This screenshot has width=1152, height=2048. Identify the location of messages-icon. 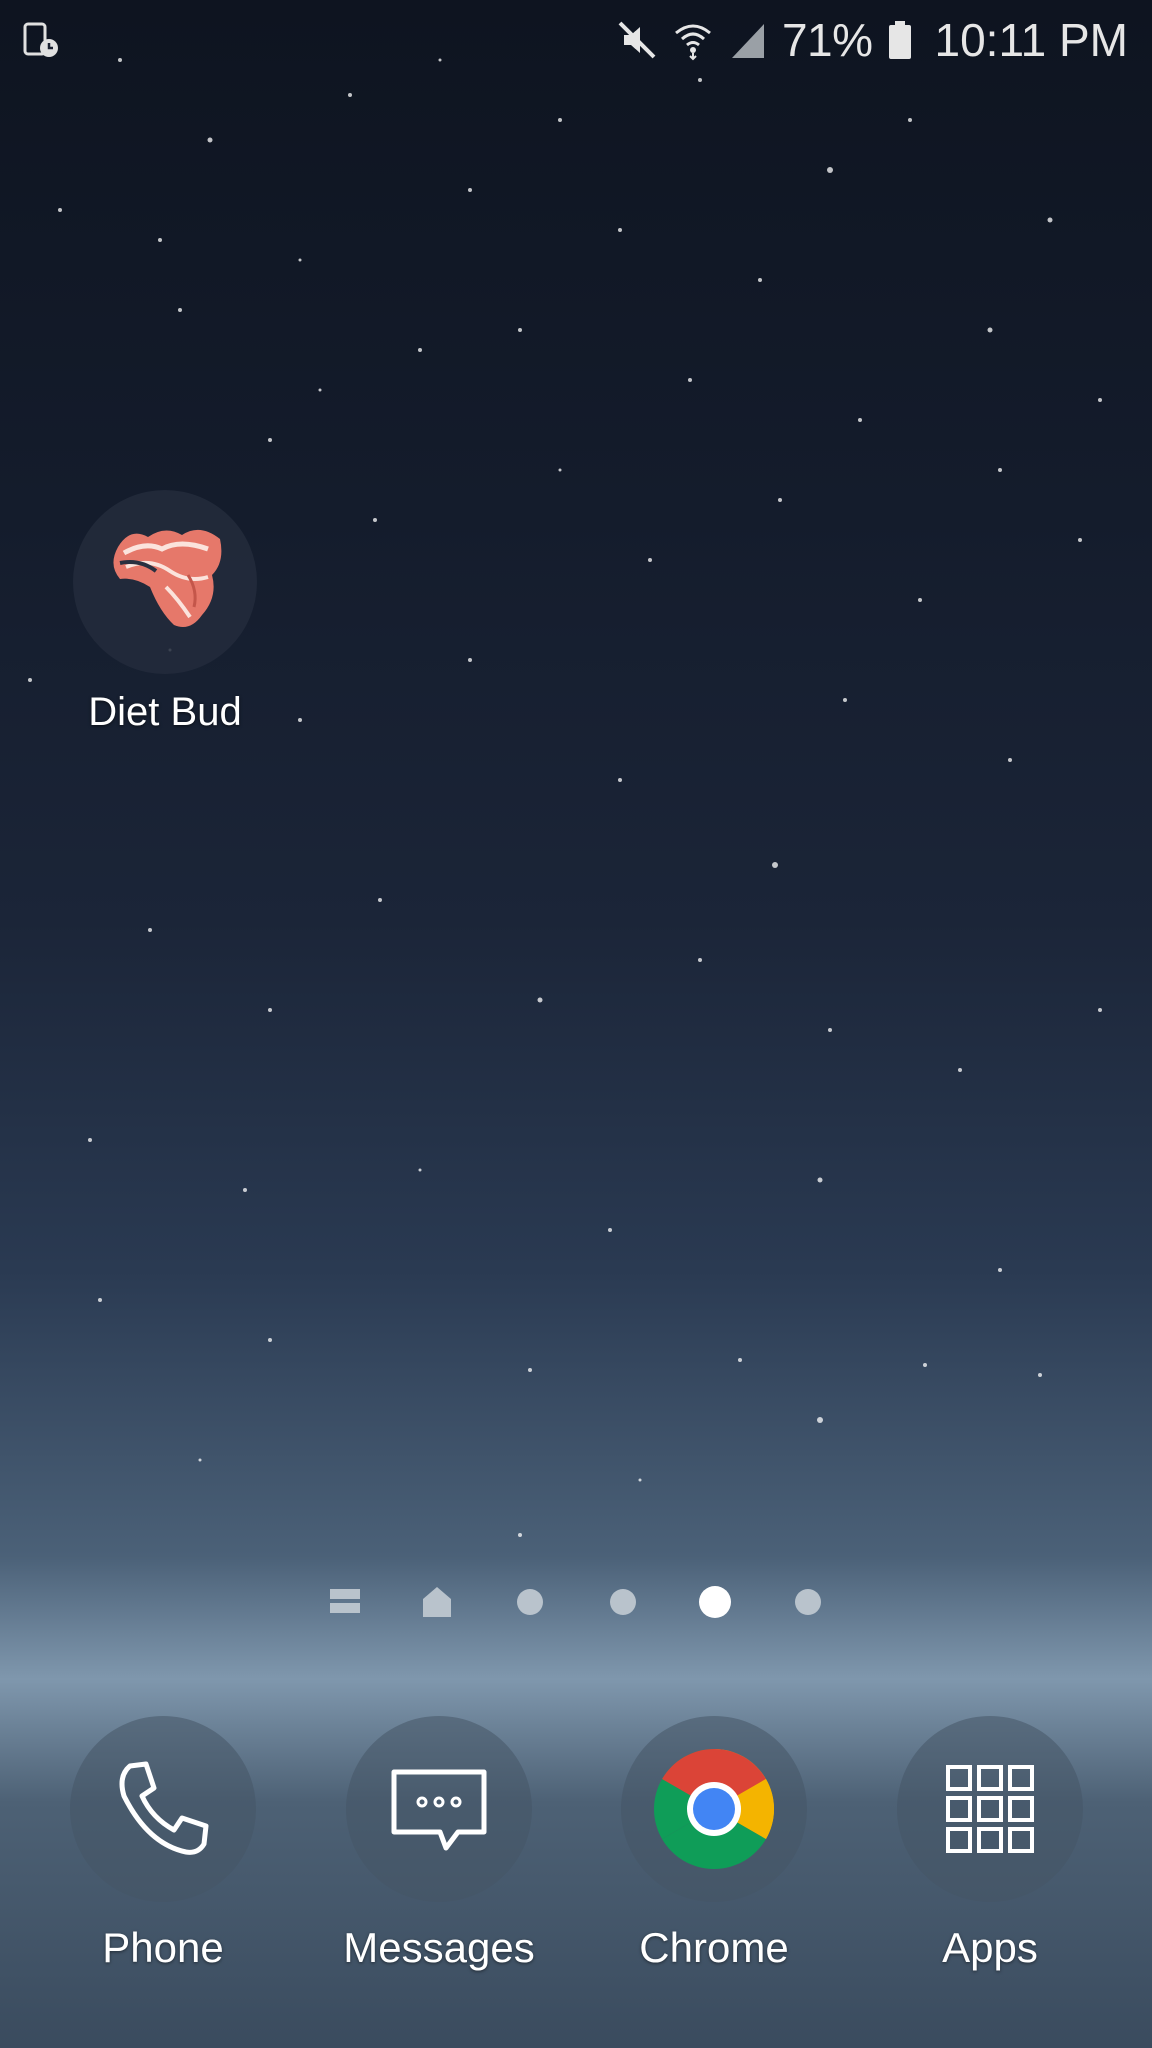
(439, 1810).